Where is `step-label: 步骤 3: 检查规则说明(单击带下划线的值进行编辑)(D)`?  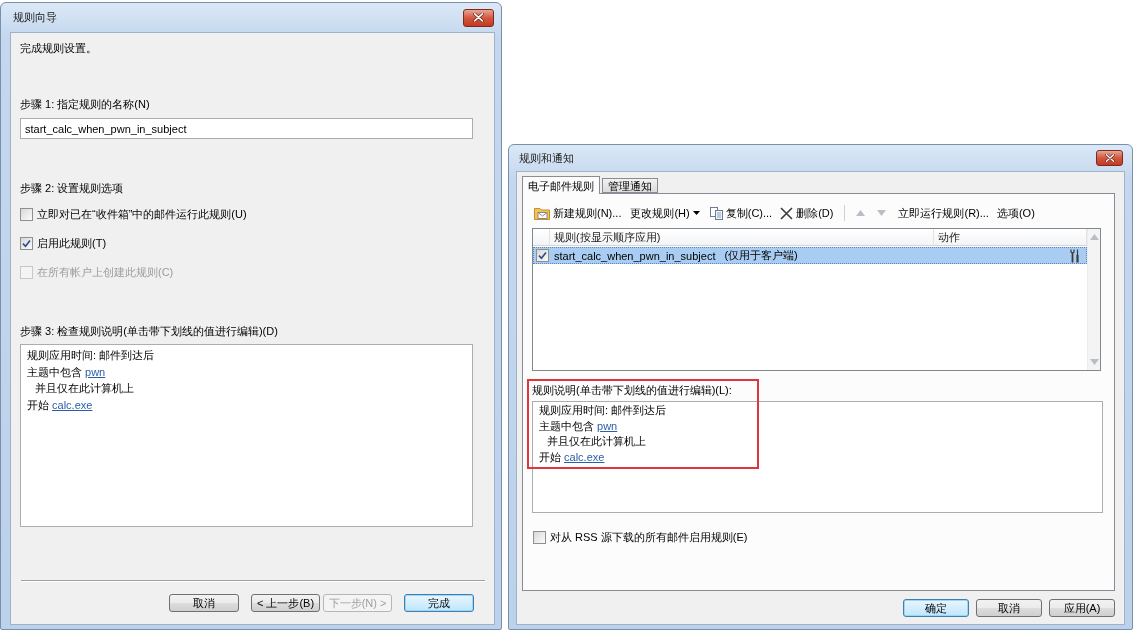
step-label: 步骤 3: 检查规则说明(单击带下划线的值进行编辑)(D) is located at coordinates (149, 331).